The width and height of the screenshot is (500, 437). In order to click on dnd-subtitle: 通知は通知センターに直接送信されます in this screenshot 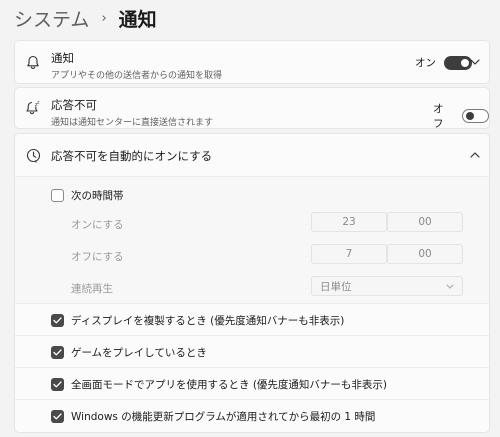, I will do `click(132, 123)`.